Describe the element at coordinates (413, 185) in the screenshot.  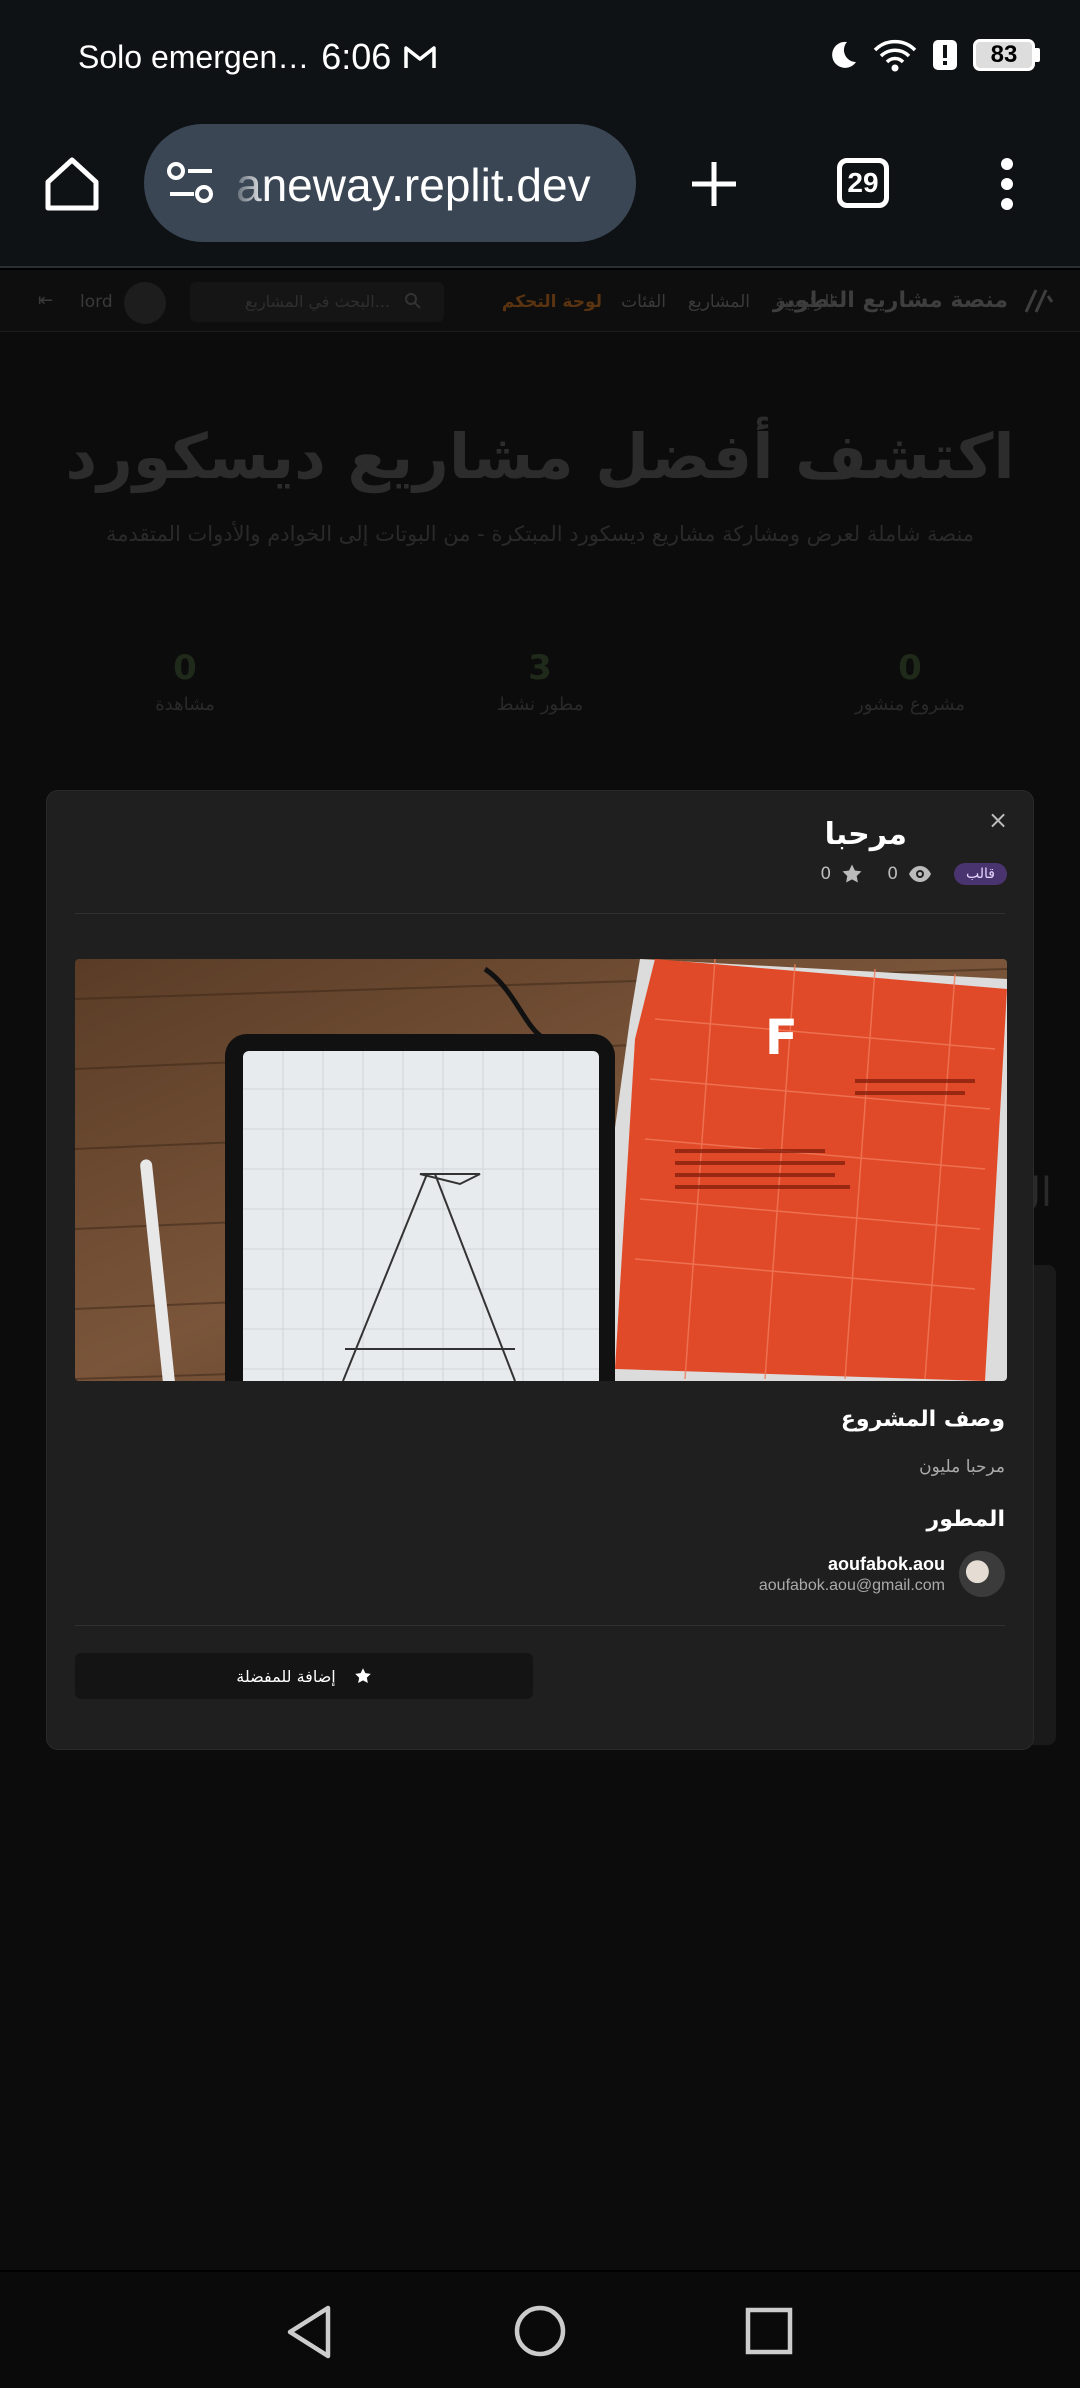
I see `url-text: aneway.replit.dev` at that location.